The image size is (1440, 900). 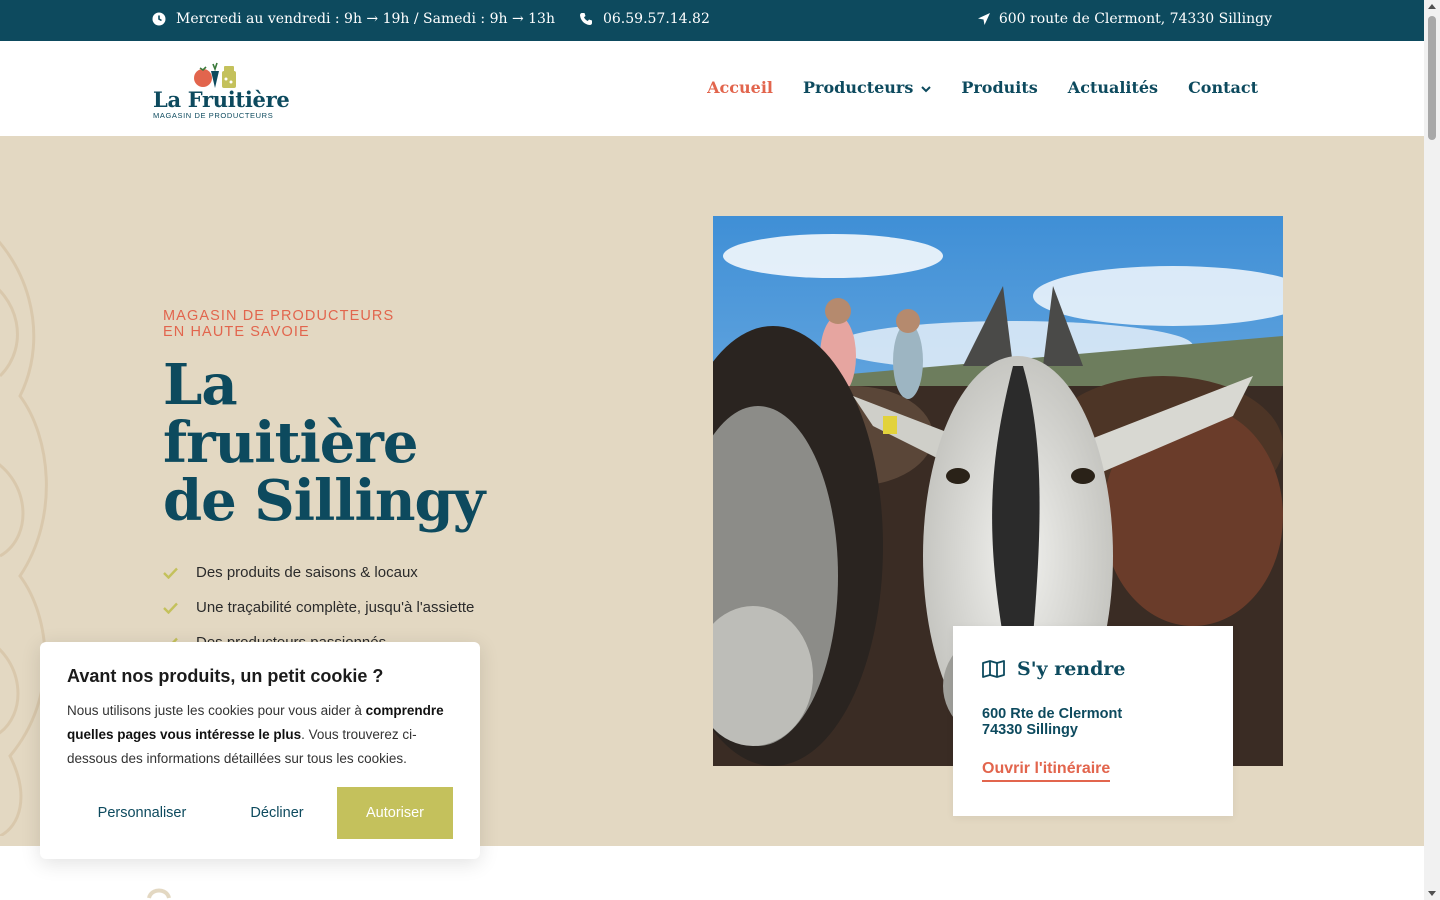 I want to click on logo-title: La Fruitière, so click(x=221, y=99).